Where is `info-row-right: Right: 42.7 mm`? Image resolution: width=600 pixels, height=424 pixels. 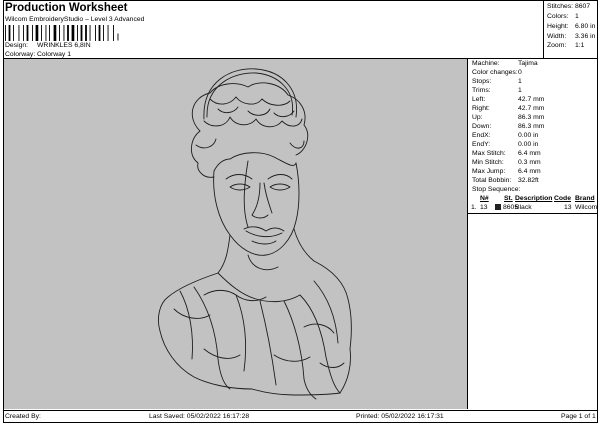
info-row-right: Right: 42.7 mm is located at coordinates (508, 109).